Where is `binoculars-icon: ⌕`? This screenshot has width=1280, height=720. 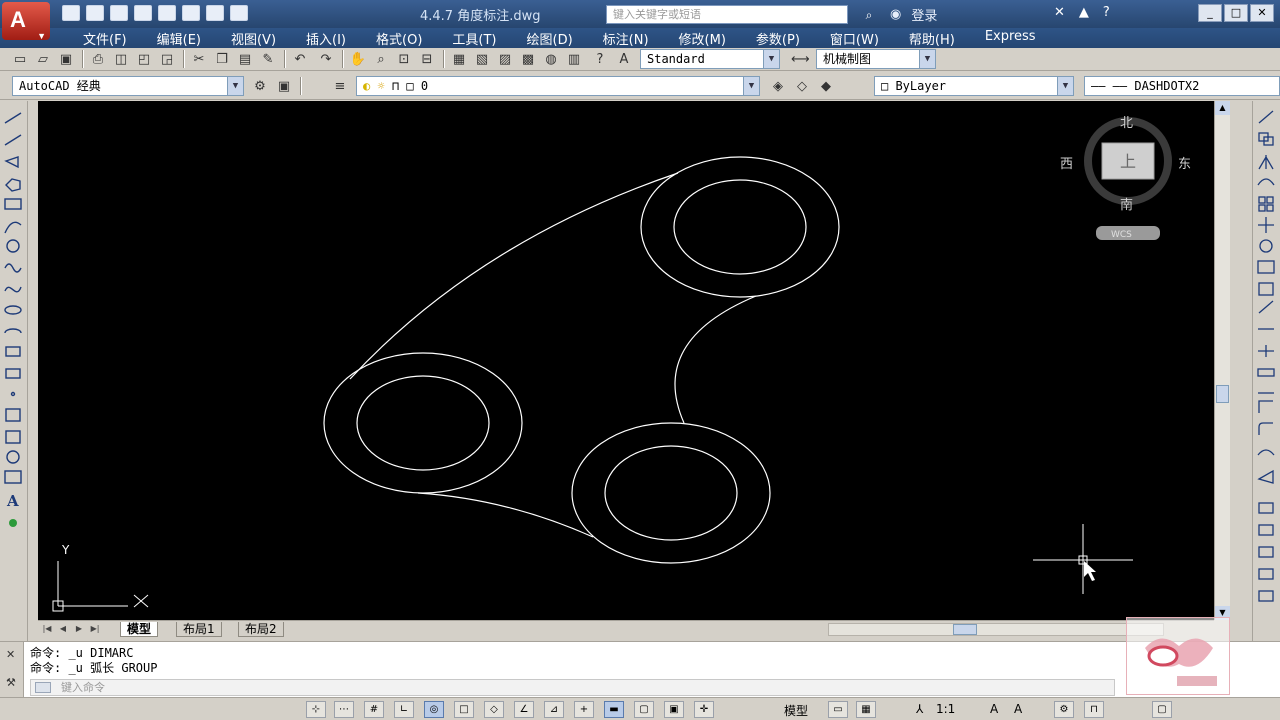
binoculars-icon: ⌕ is located at coordinates (869, 15).